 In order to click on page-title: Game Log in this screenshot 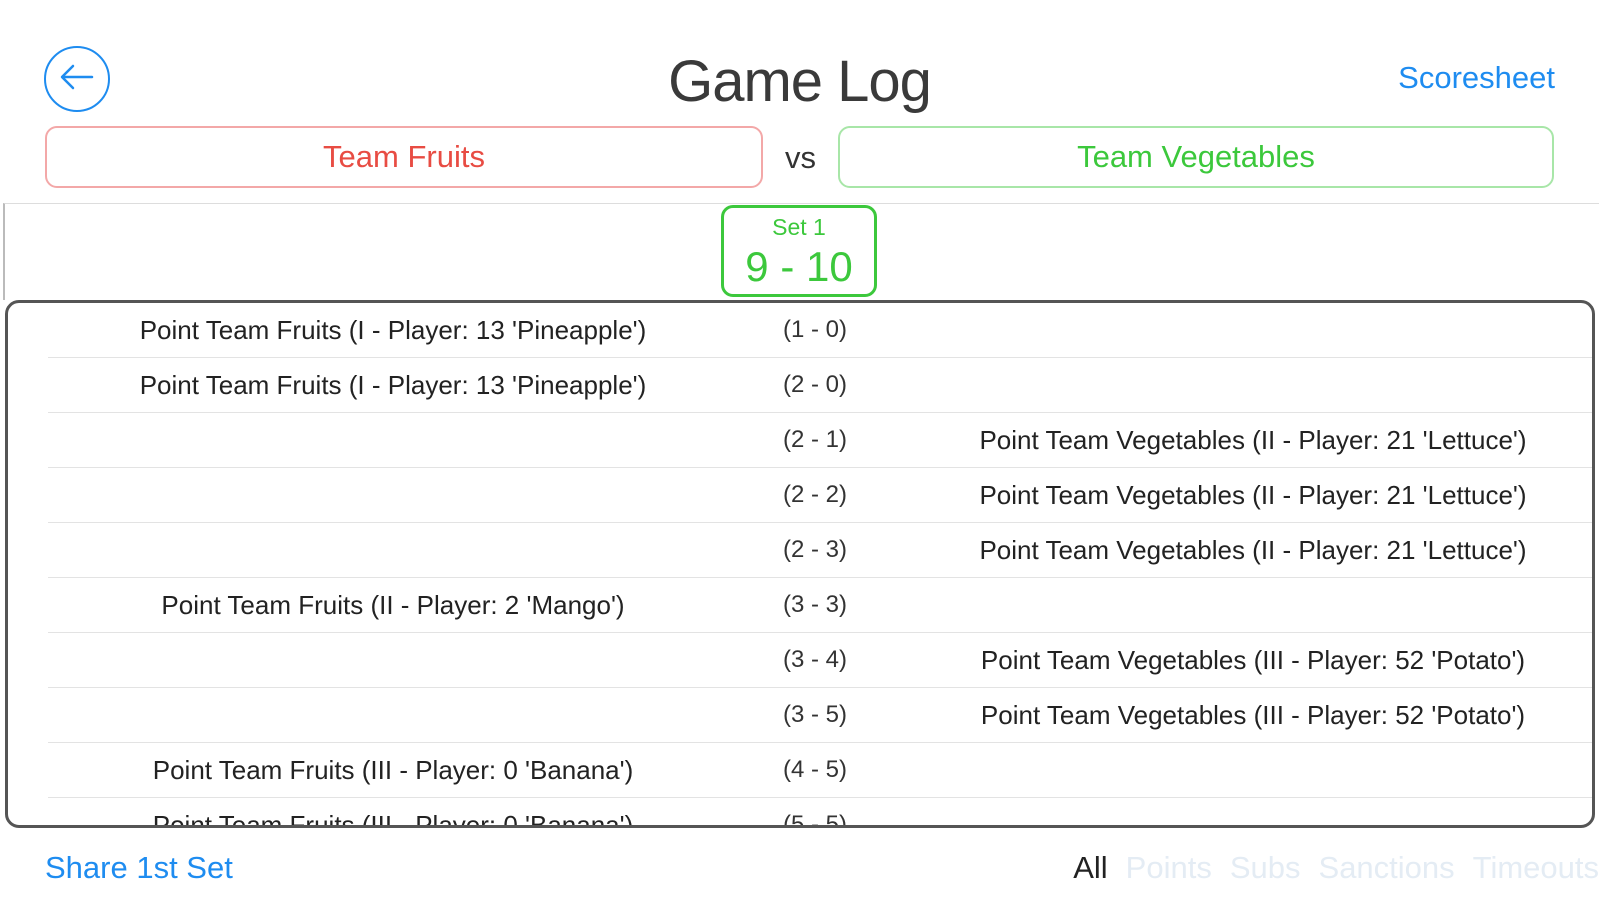, I will do `click(800, 81)`.